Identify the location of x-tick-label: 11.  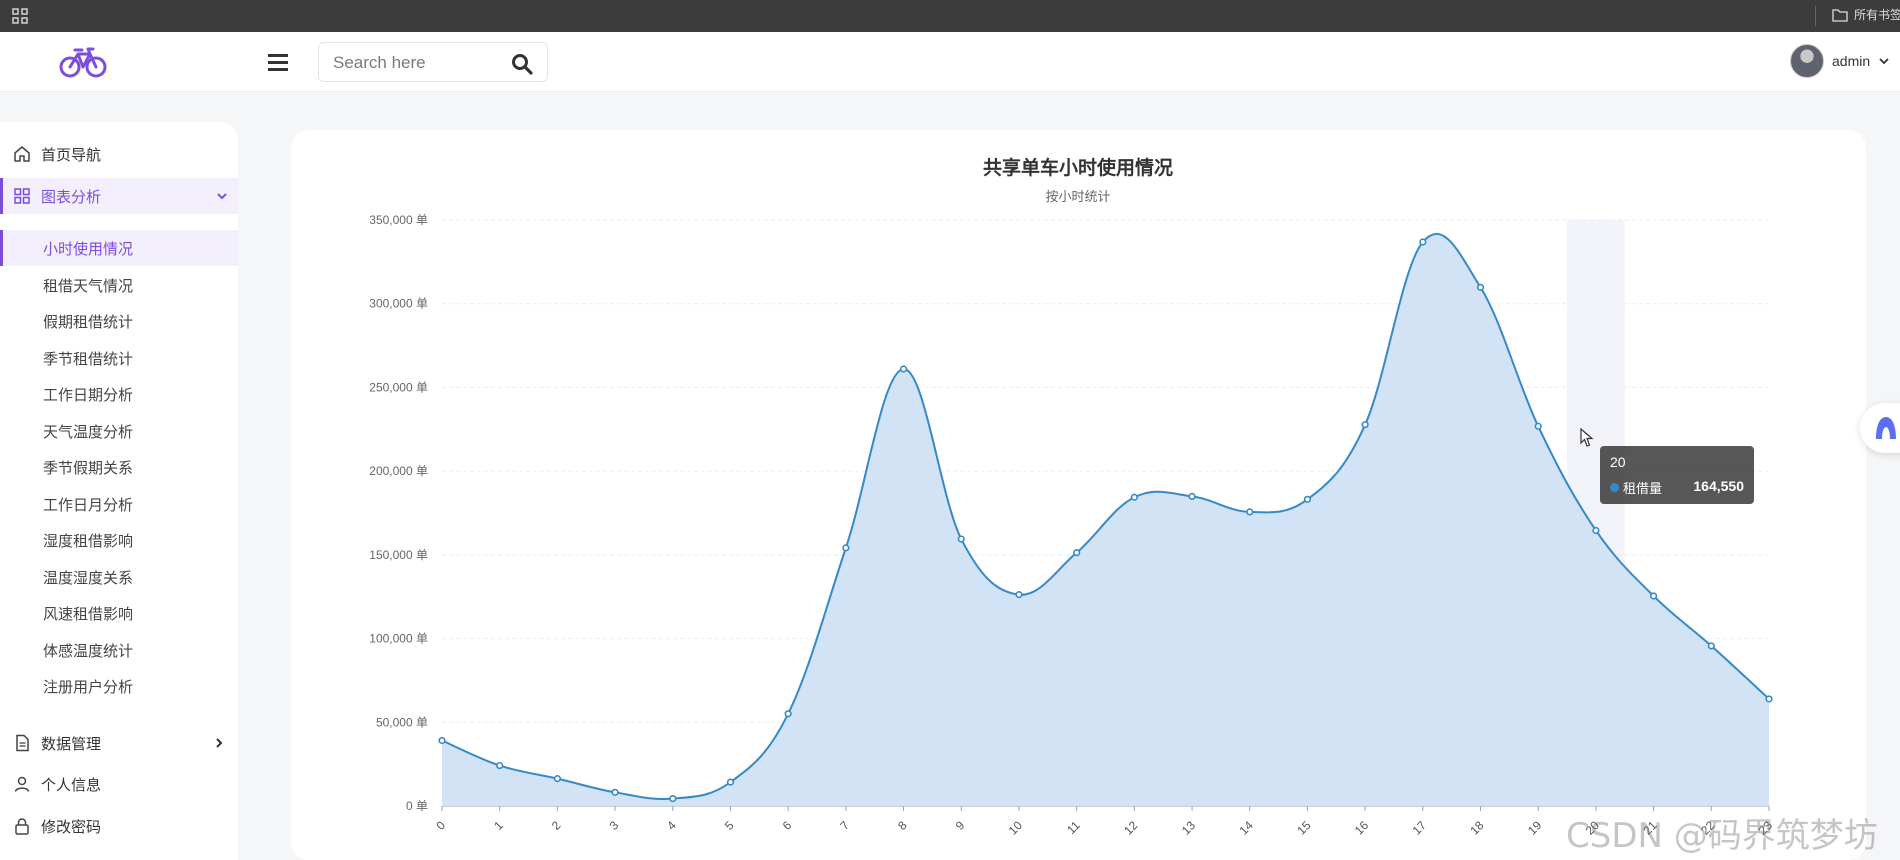
(1073, 827).